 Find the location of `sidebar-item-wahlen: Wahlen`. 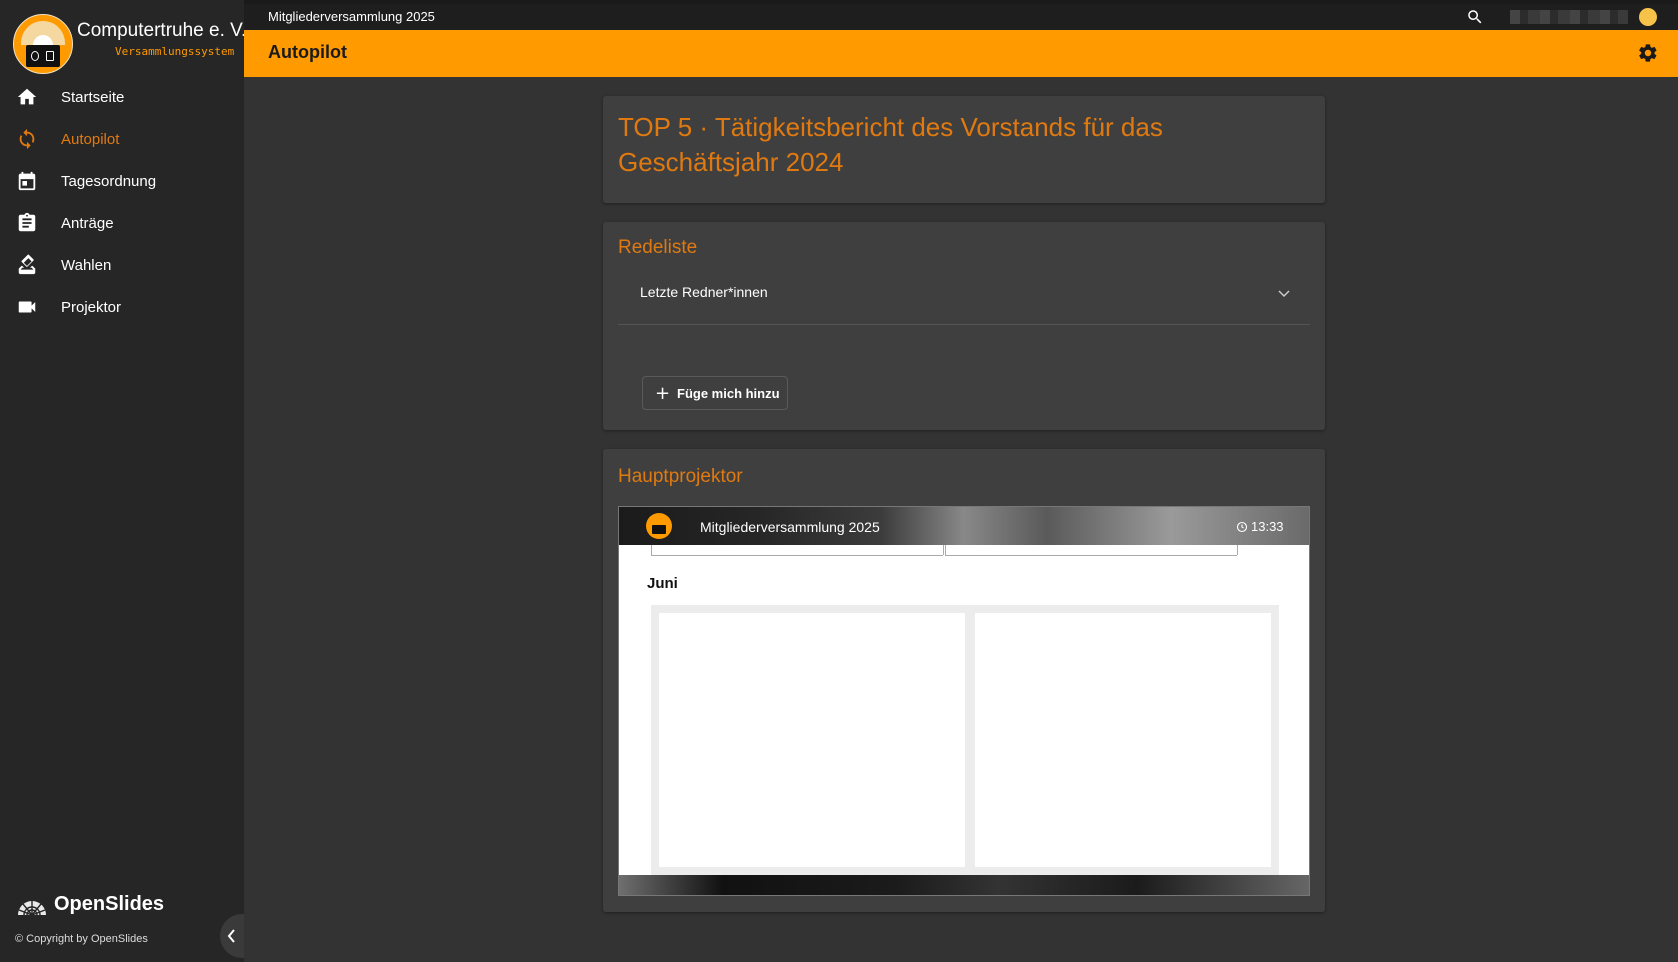

sidebar-item-wahlen: Wahlen is located at coordinates (122, 265).